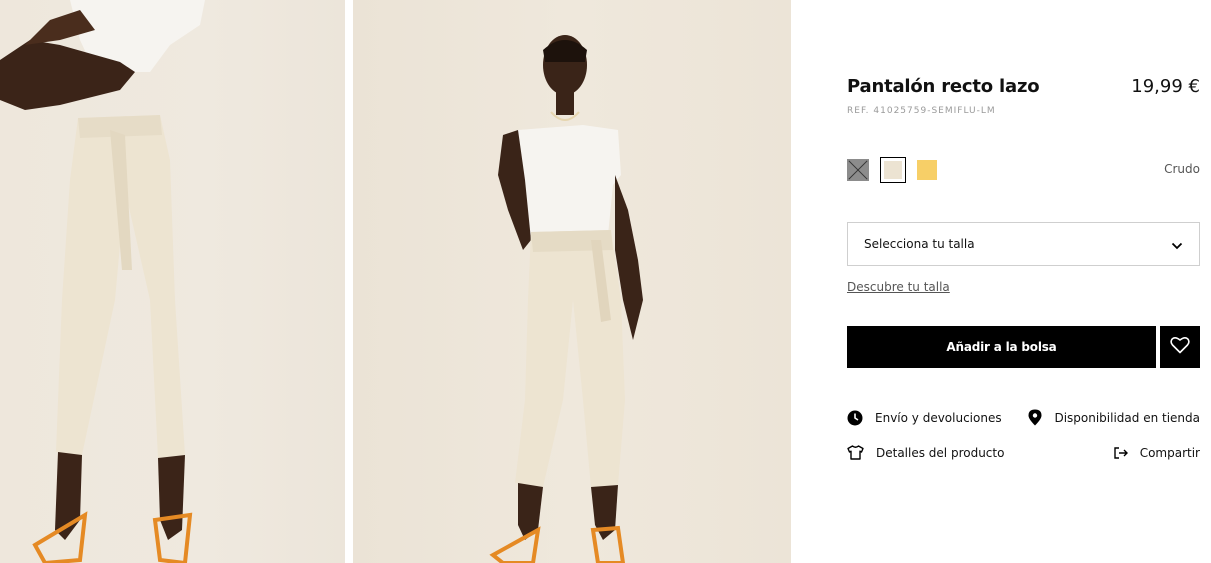 This screenshot has height=563, width=1211. What do you see at coordinates (1001, 347) in the screenshot?
I see `add-to-bag-button: Añadir a la bolsa` at bounding box center [1001, 347].